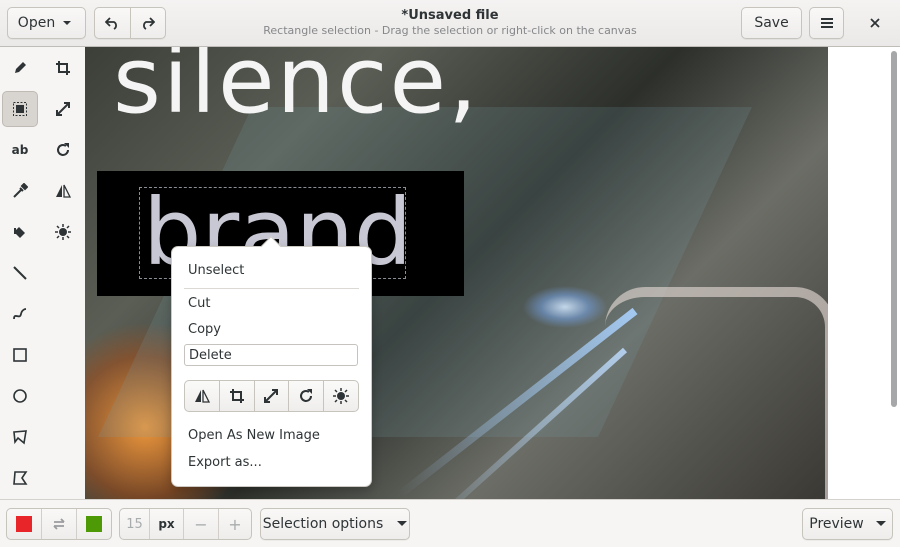  I want to click on menu-filters-button, so click(341, 396).